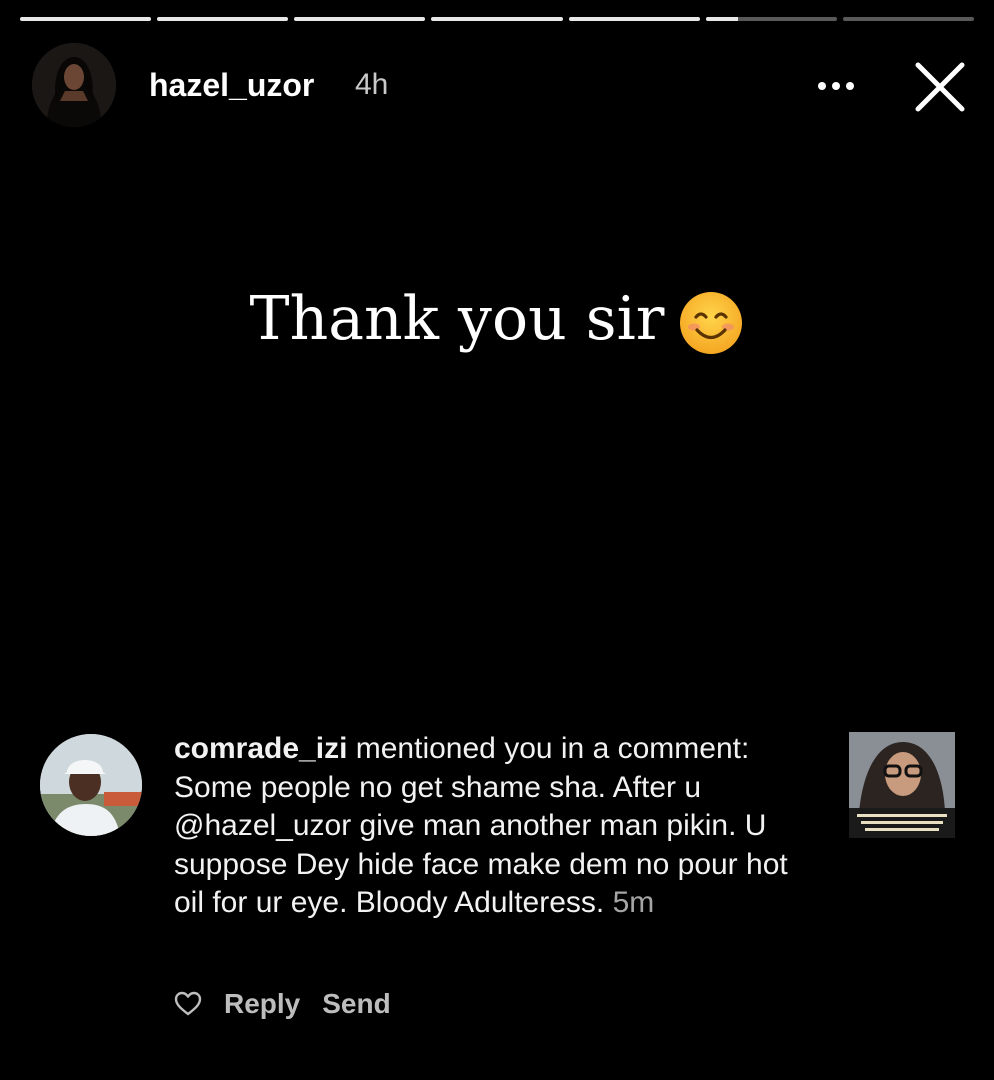 The height and width of the screenshot is (1080, 994). I want to click on story-progress-bar, so click(497, 19).